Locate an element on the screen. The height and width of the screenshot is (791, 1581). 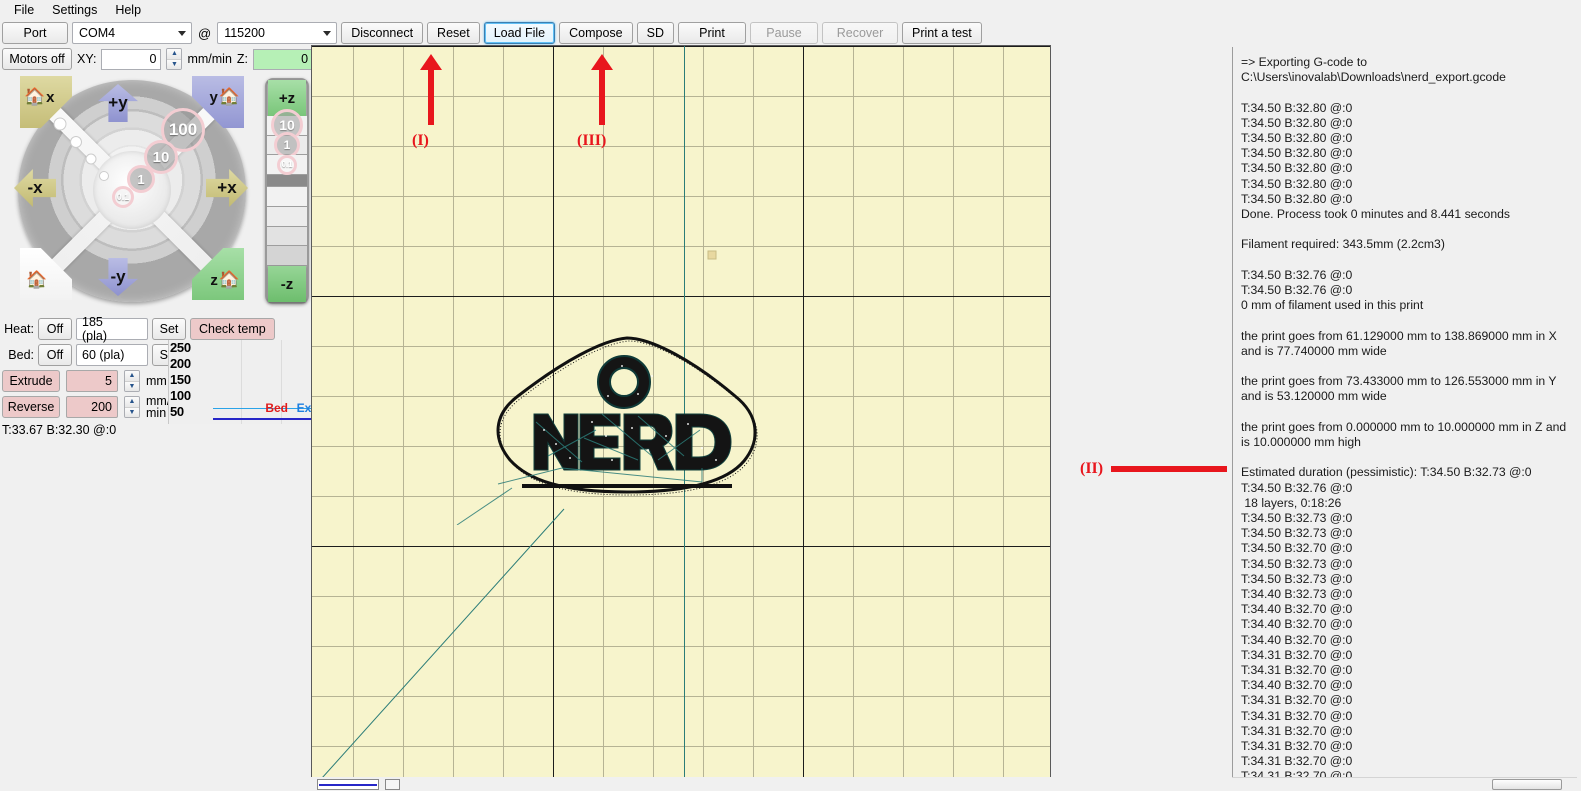
log-line: T:34.50 B:32.70 @:0 is located at coordinates (1297, 548).